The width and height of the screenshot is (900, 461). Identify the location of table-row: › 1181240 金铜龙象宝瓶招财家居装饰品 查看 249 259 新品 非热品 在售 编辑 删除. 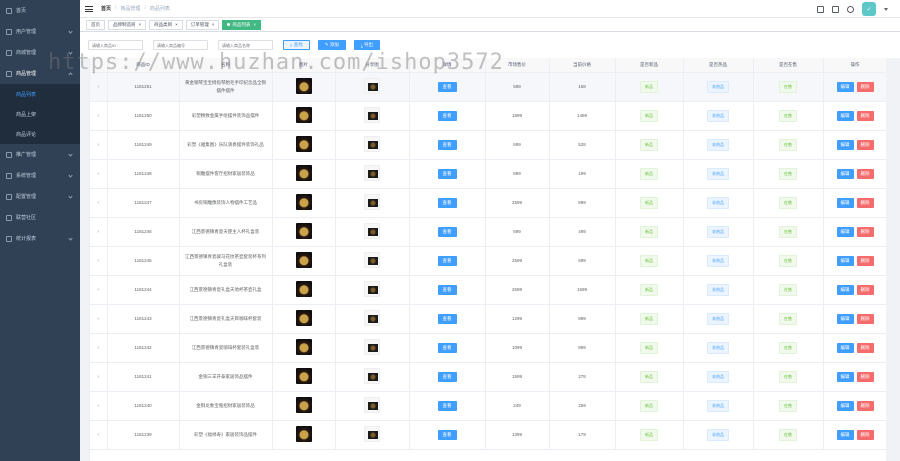
(488, 406).